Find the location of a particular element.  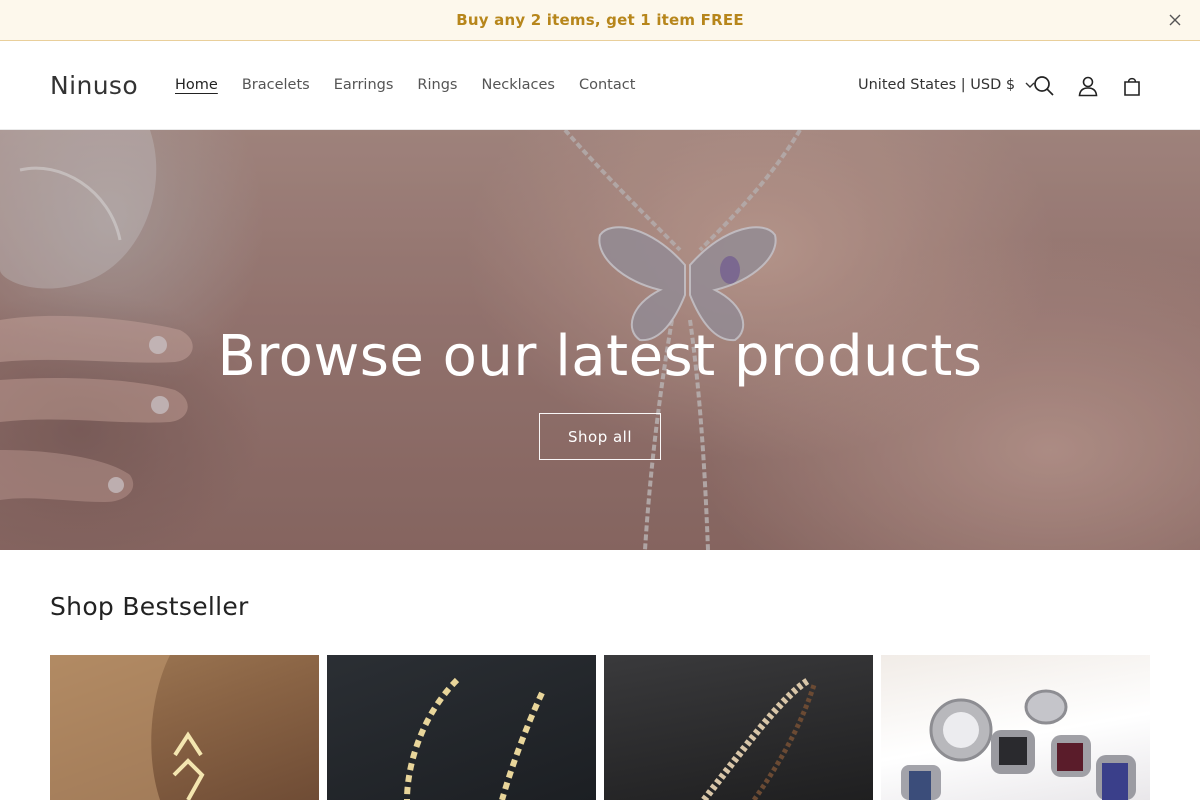

nav-item-rings: Rings is located at coordinates (437, 85).